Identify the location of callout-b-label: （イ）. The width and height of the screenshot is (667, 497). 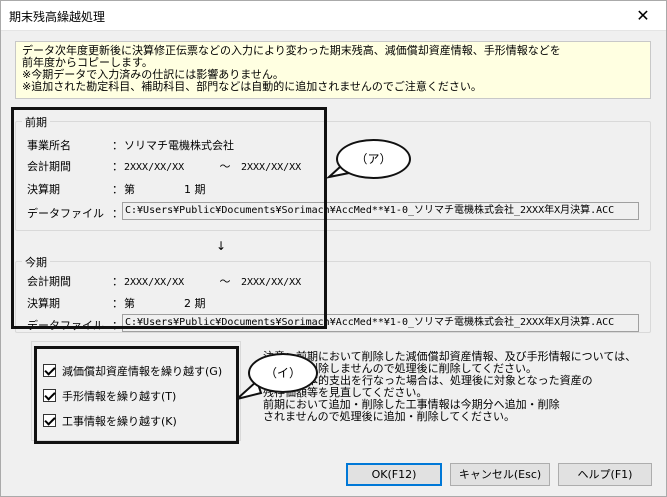
(282, 373).